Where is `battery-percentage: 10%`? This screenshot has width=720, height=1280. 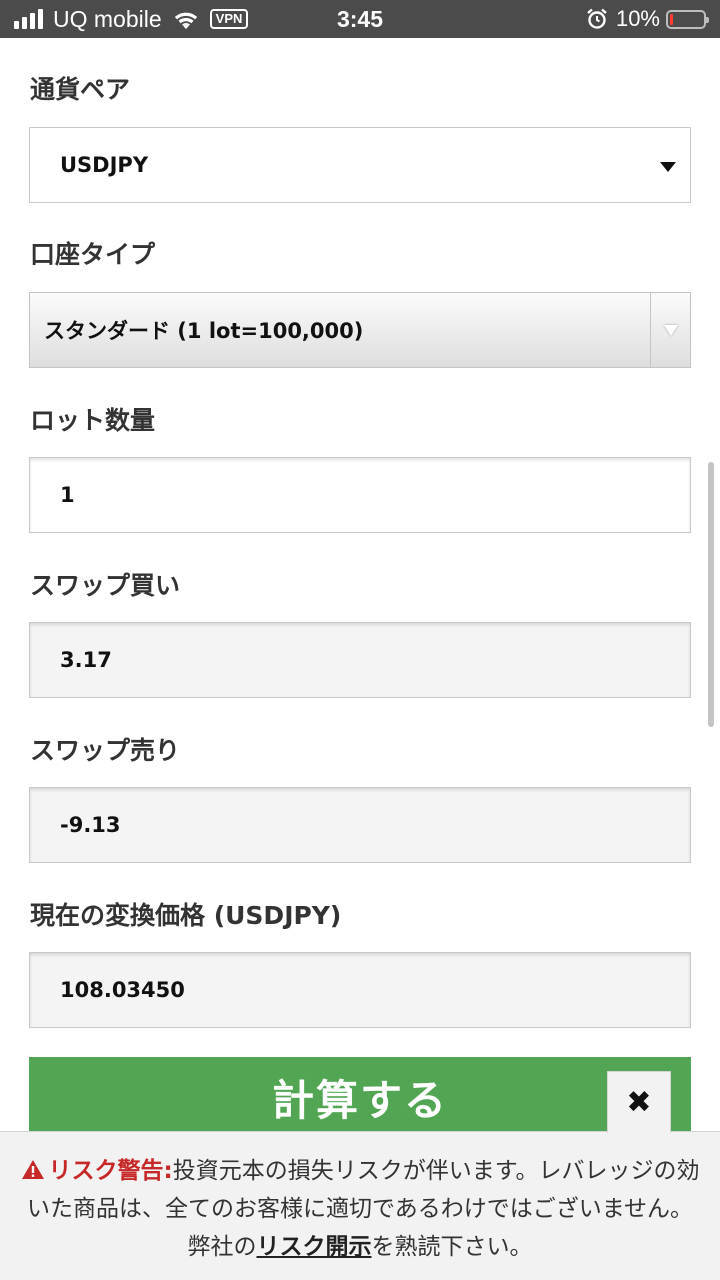
battery-percentage: 10% is located at coordinates (637, 18).